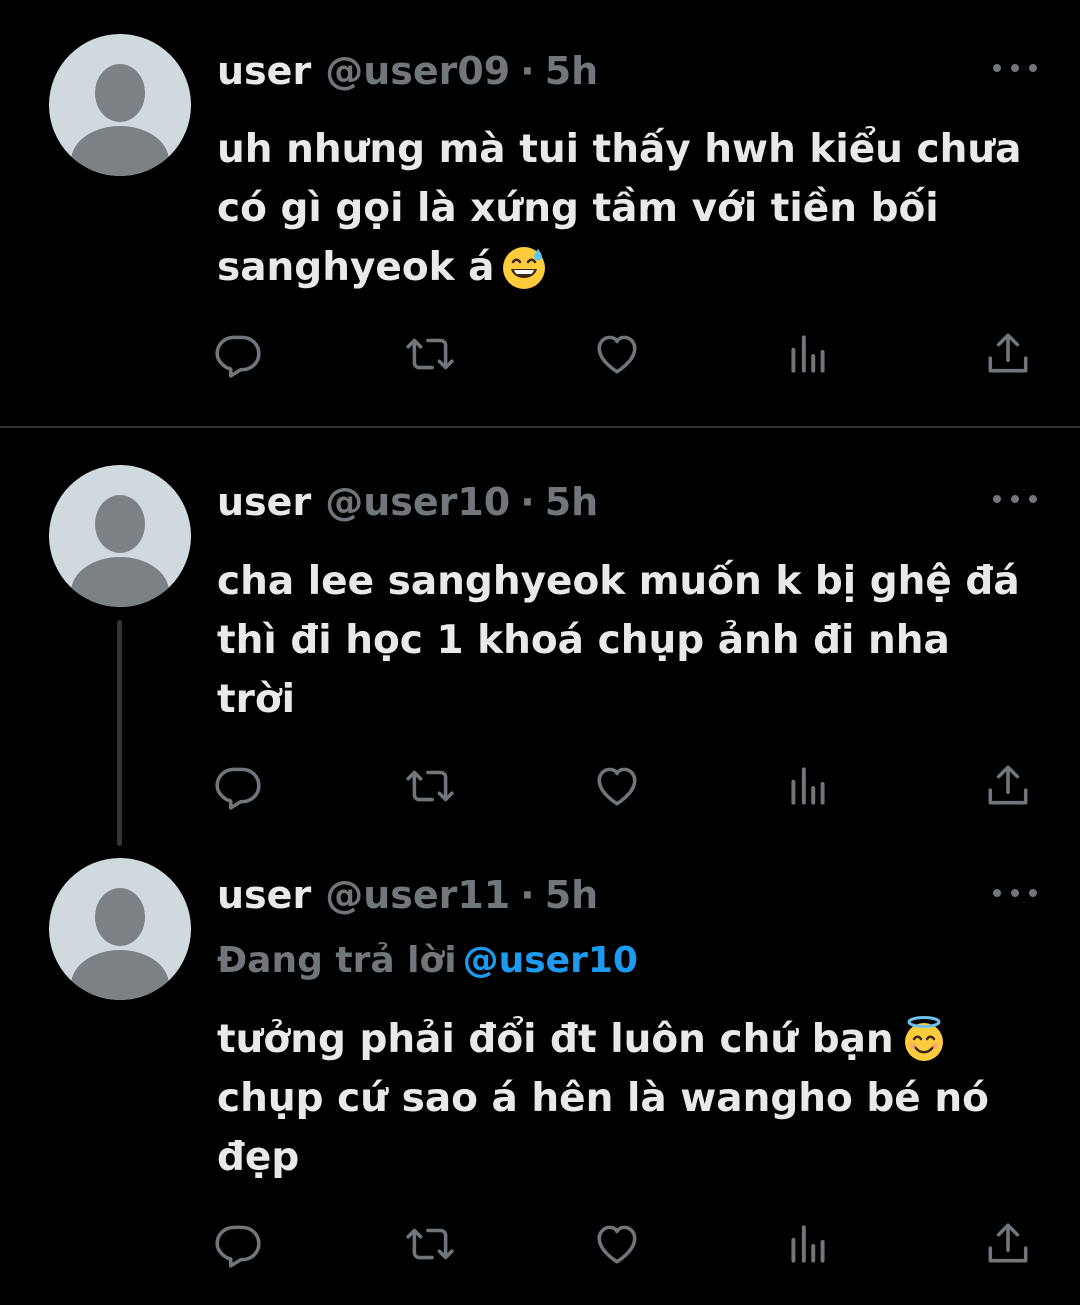 This screenshot has height=1305, width=1080. What do you see at coordinates (417, 895) in the screenshot?
I see `user-handle: @user11` at bounding box center [417, 895].